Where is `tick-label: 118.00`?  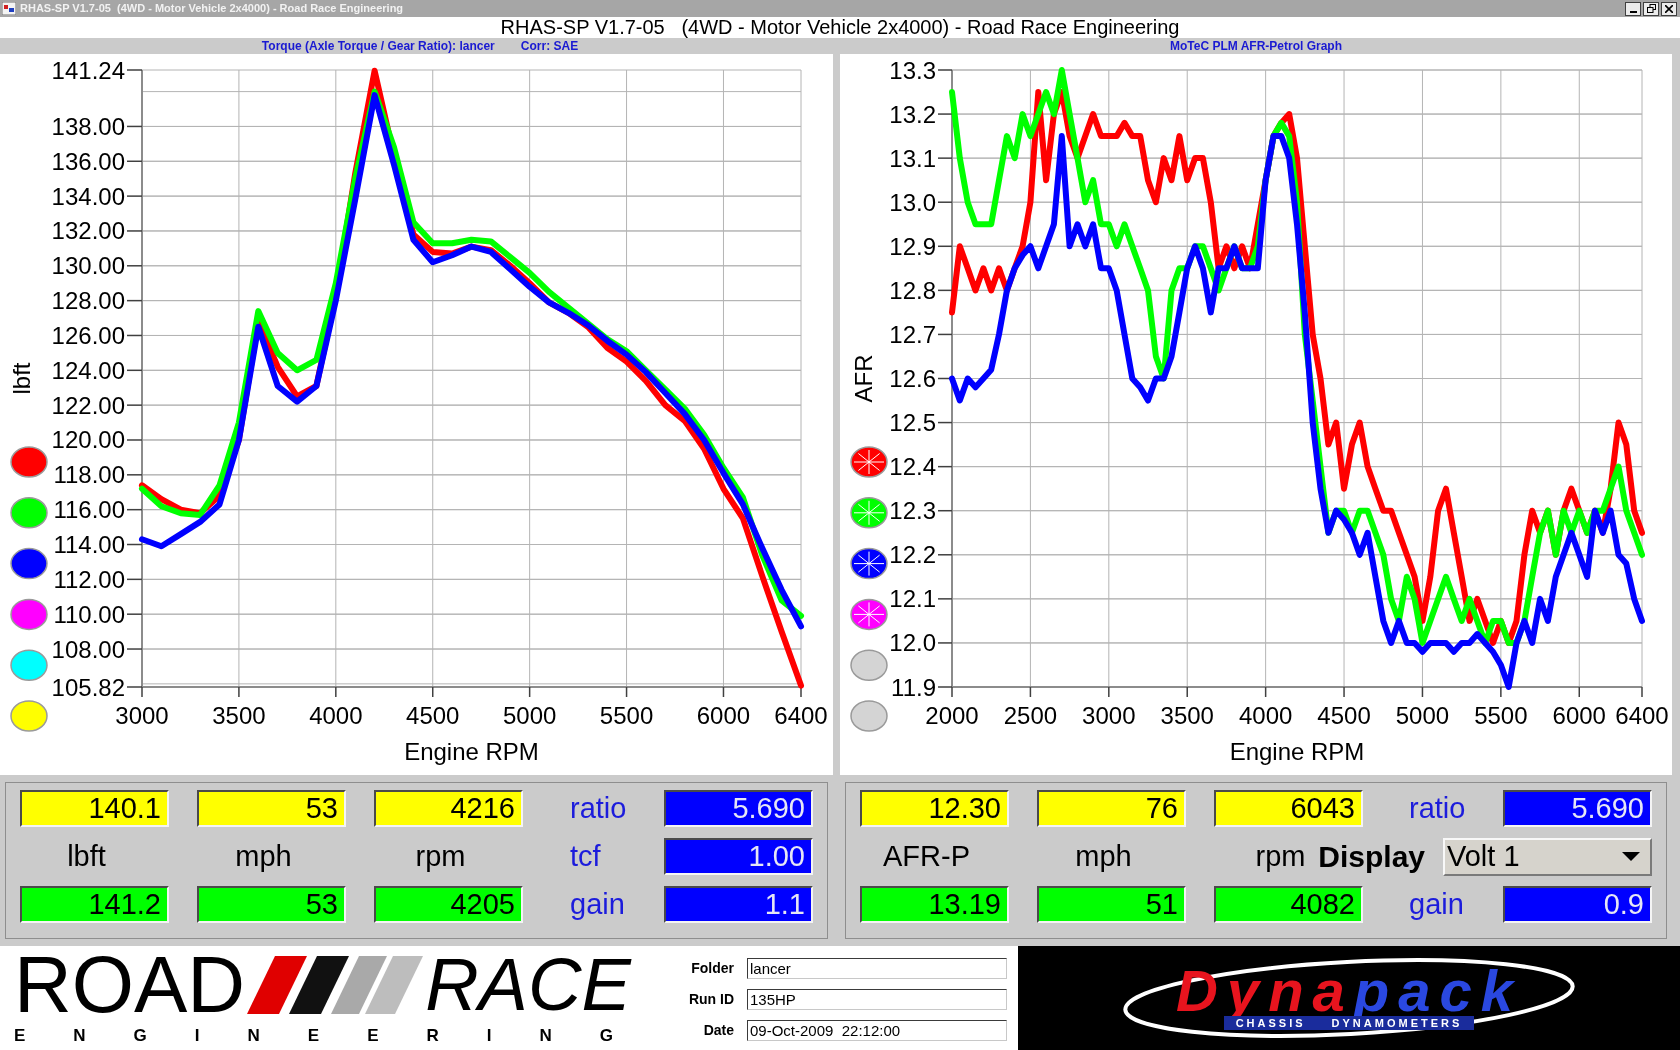
tick-label: 118.00 is located at coordinates (89, 475).